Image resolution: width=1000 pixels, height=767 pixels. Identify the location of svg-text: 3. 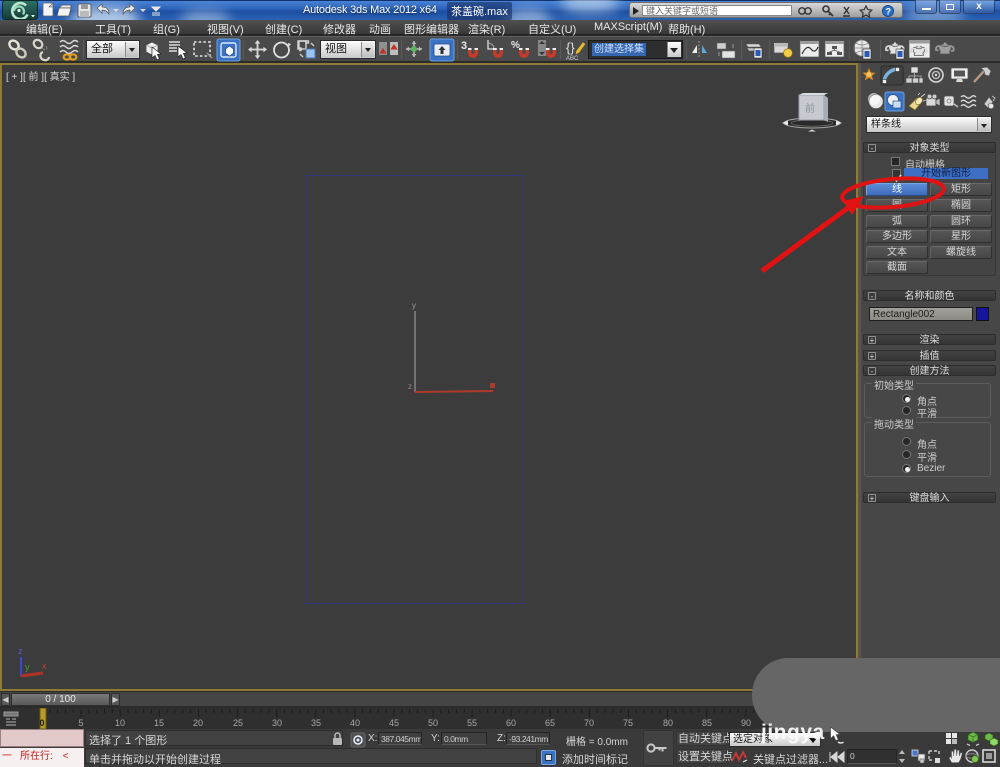
(464, 46).